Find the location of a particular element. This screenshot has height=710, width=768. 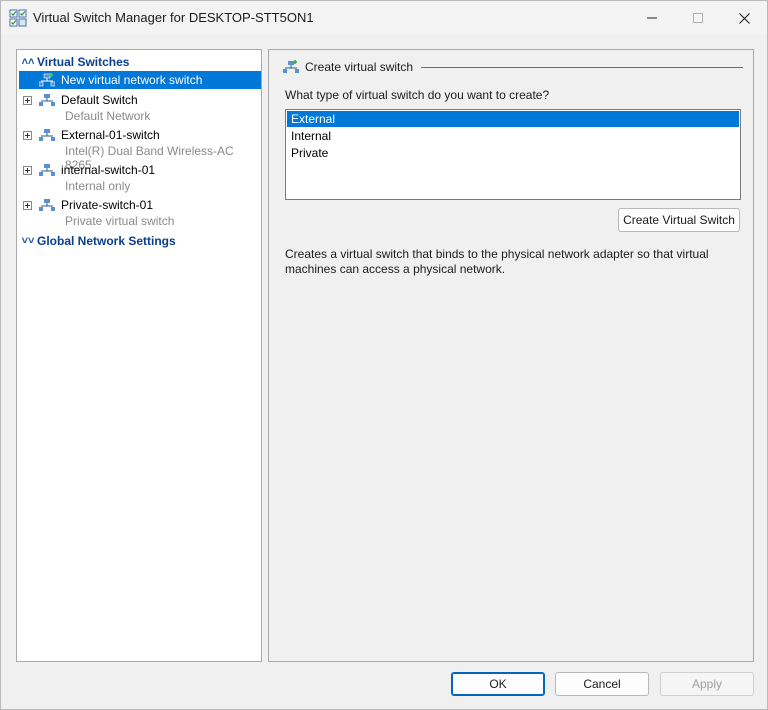

collapse-chevron-icon: ˄˄ is located at coordinates (28, 62).